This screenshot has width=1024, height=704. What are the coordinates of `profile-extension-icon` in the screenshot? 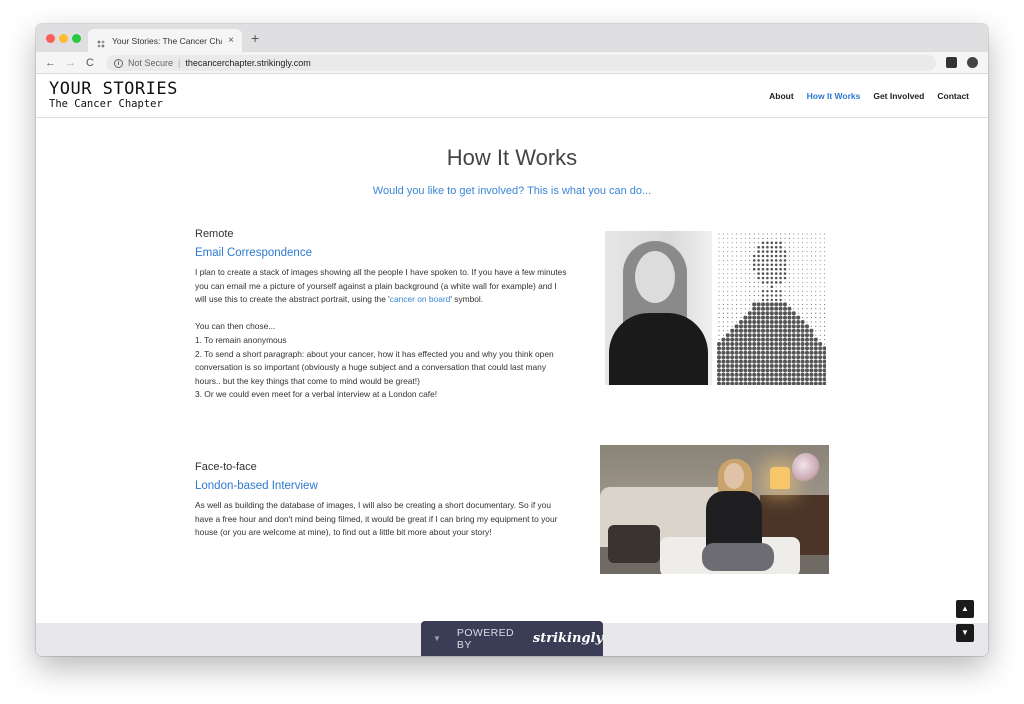 It's located at (951, 62).